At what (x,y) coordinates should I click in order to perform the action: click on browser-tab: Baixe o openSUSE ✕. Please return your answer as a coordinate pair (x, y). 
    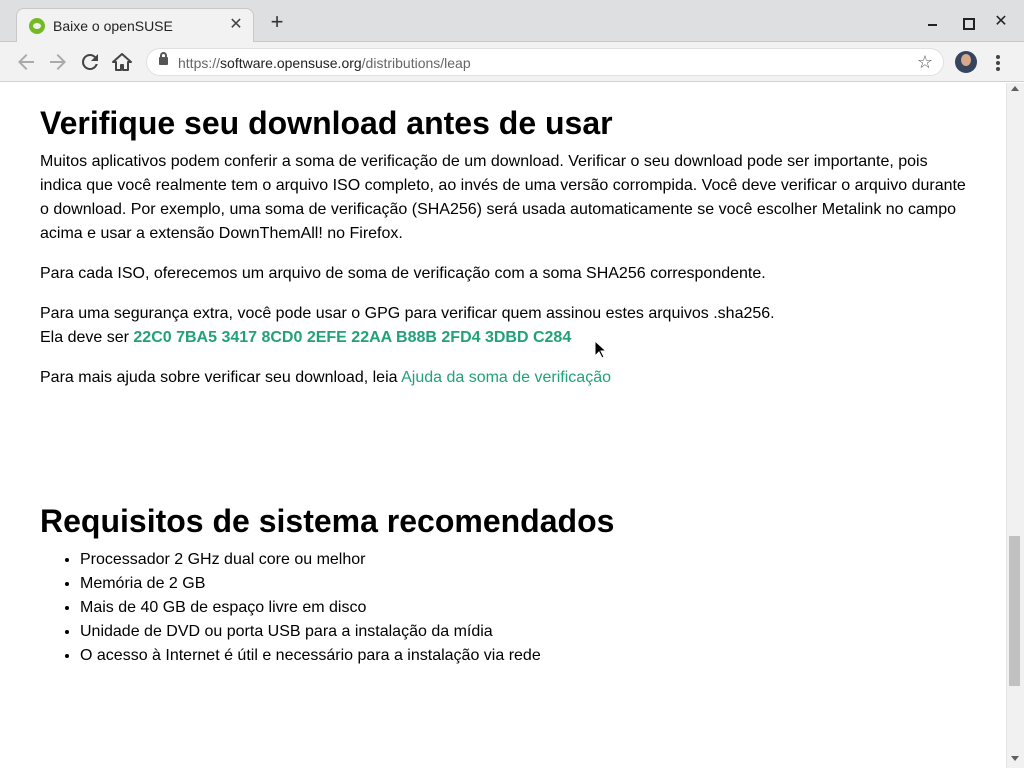
    Looking at the image, I should click on (135, 25).